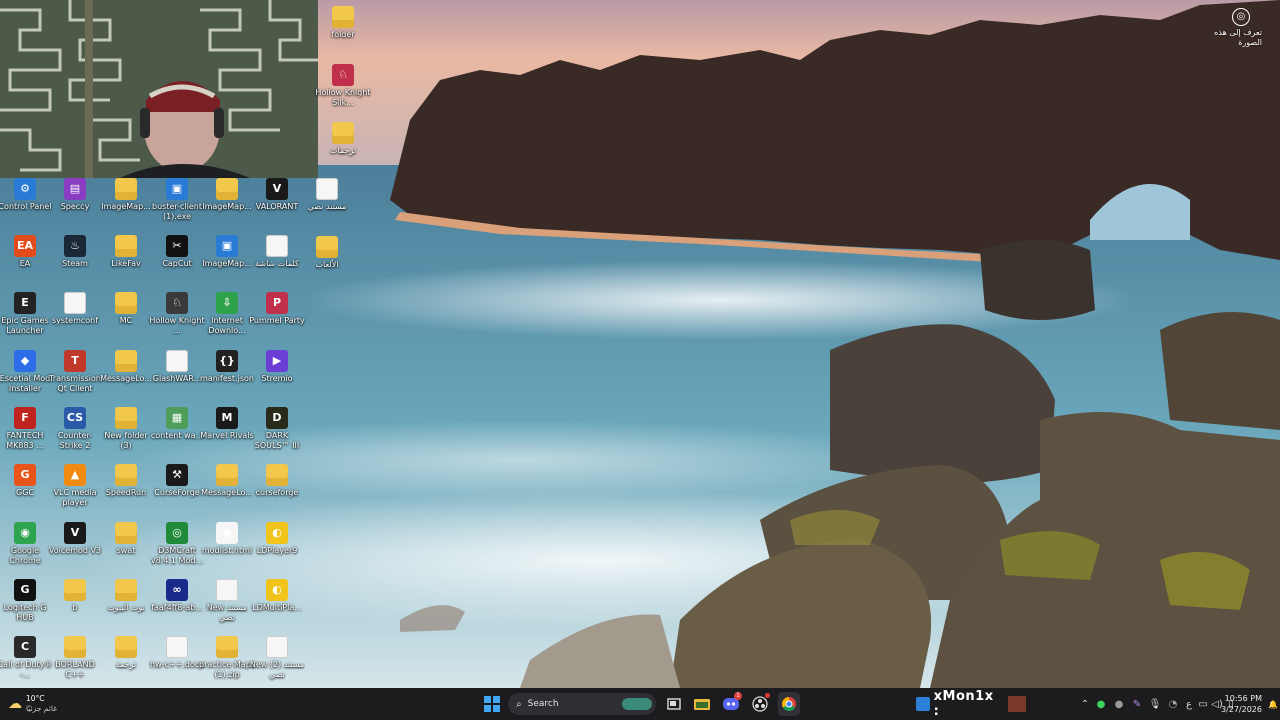  I want to click on desktop-icon: ▶ Stremio, so click(277, 367).